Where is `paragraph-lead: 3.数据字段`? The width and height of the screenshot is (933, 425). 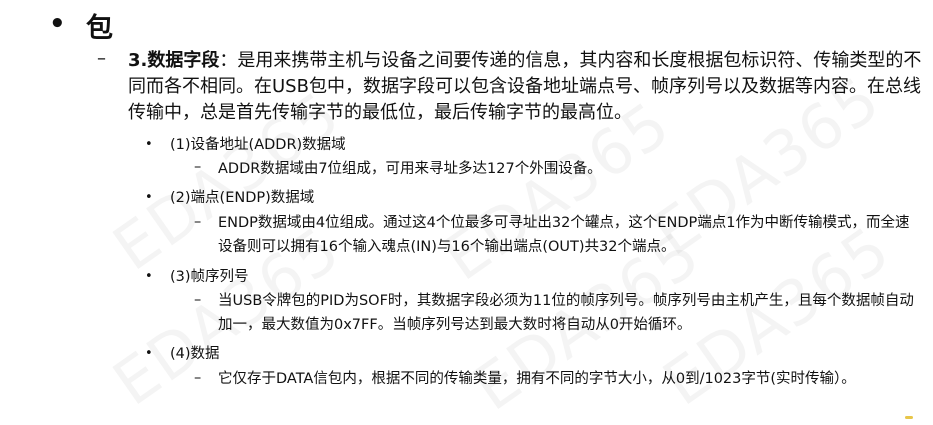 paragraph-lead: 3.数据字段 is located at coordinates (174, 60).